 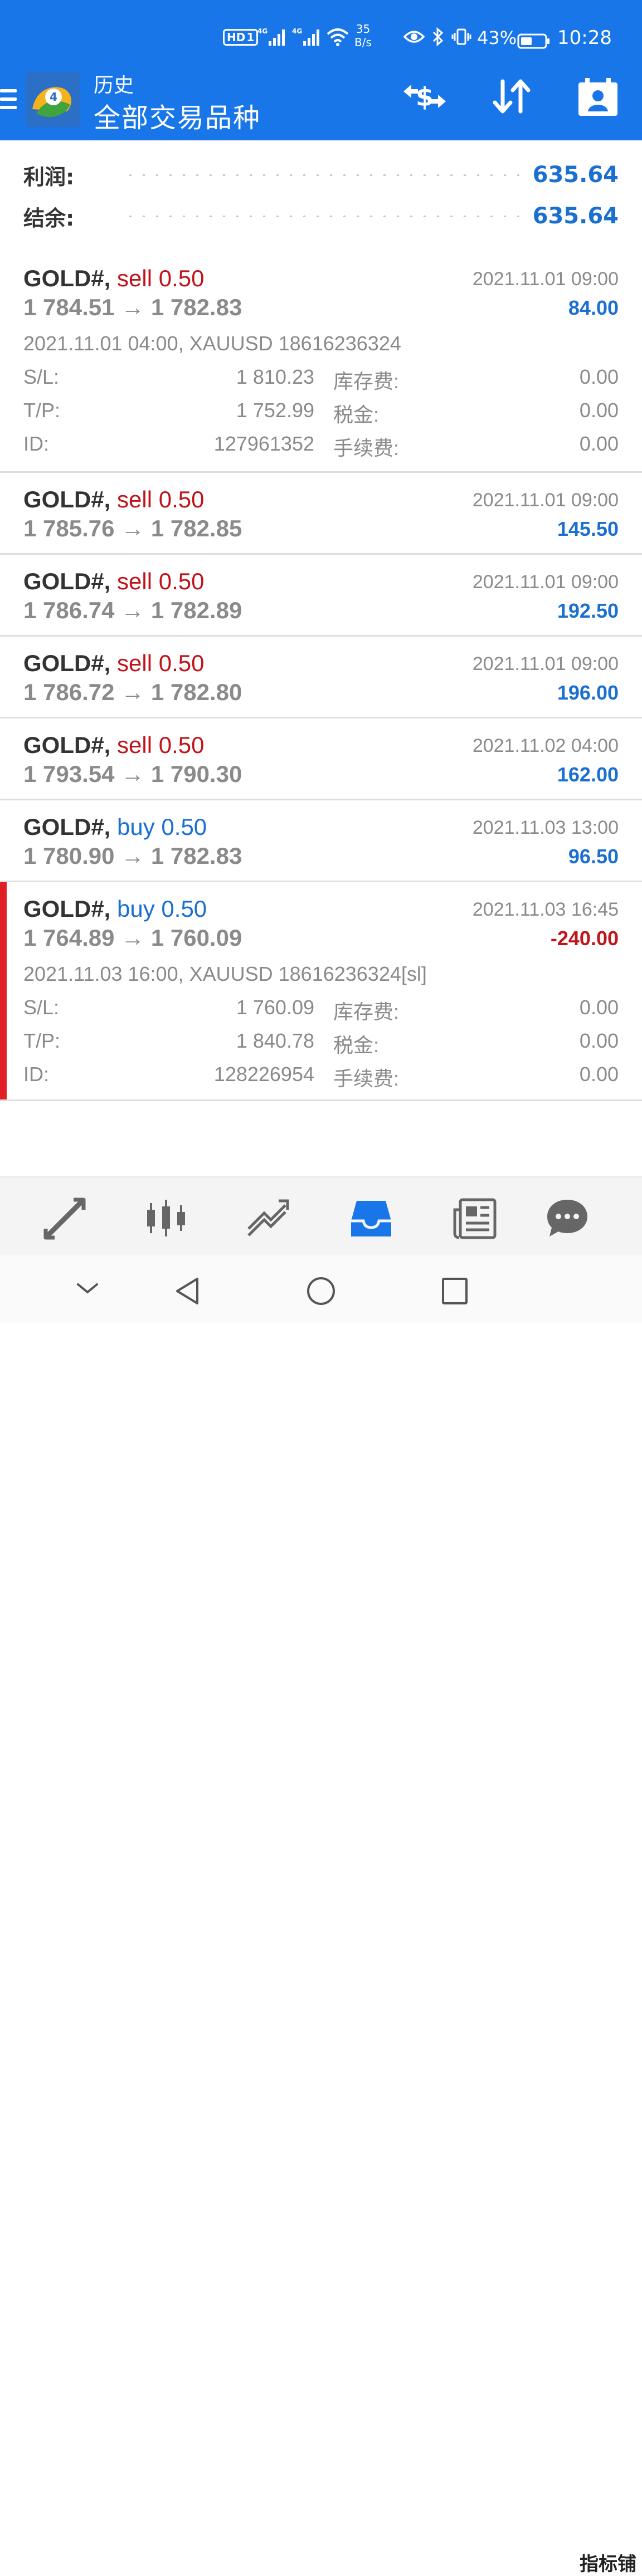 I want to click on swap-value: 0.00, so click(x=599, y=376).